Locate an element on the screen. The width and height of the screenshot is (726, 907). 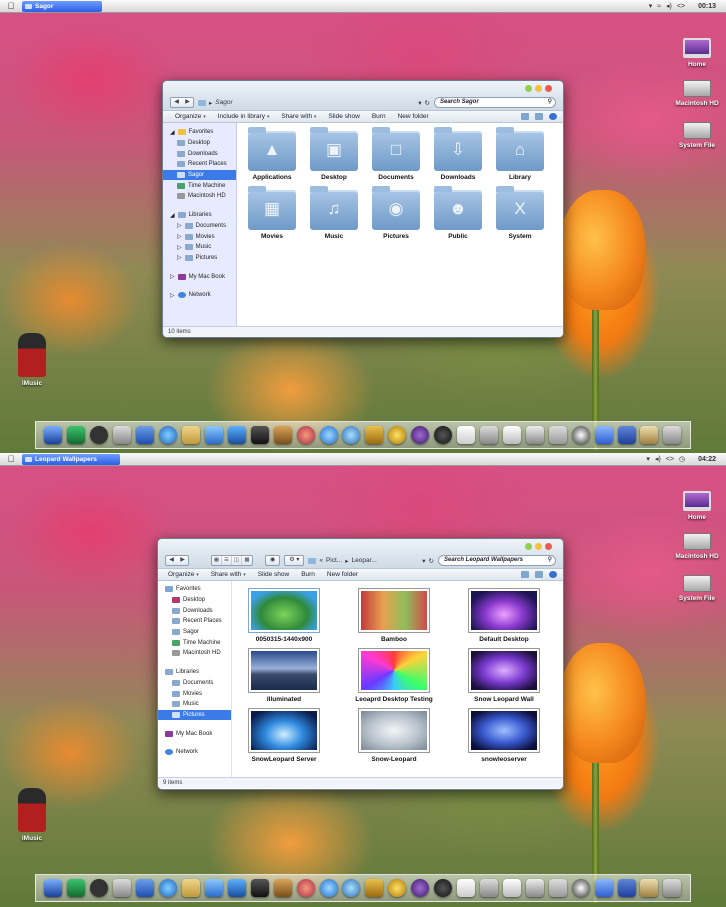
folder-pictures: ◉ Pictures is located at coordinates (396, 213).